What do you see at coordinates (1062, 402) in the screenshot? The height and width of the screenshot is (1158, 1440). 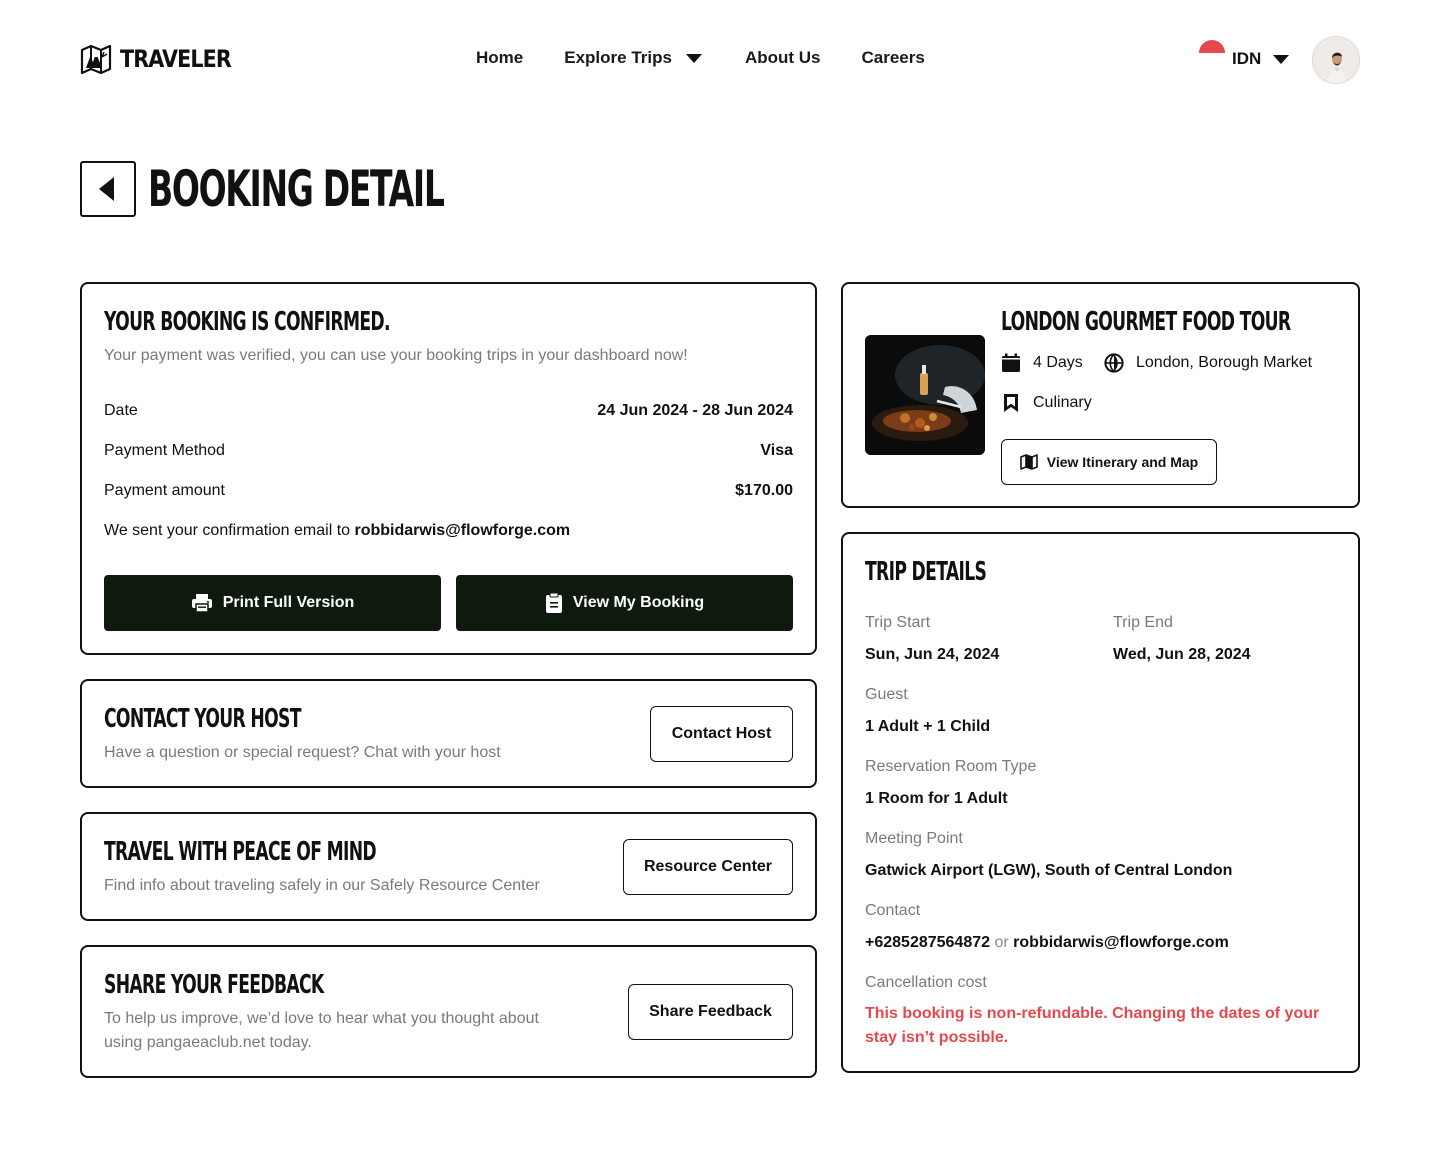 I see `tour-category-text: Culinary` at bounding box center [1062, 402].